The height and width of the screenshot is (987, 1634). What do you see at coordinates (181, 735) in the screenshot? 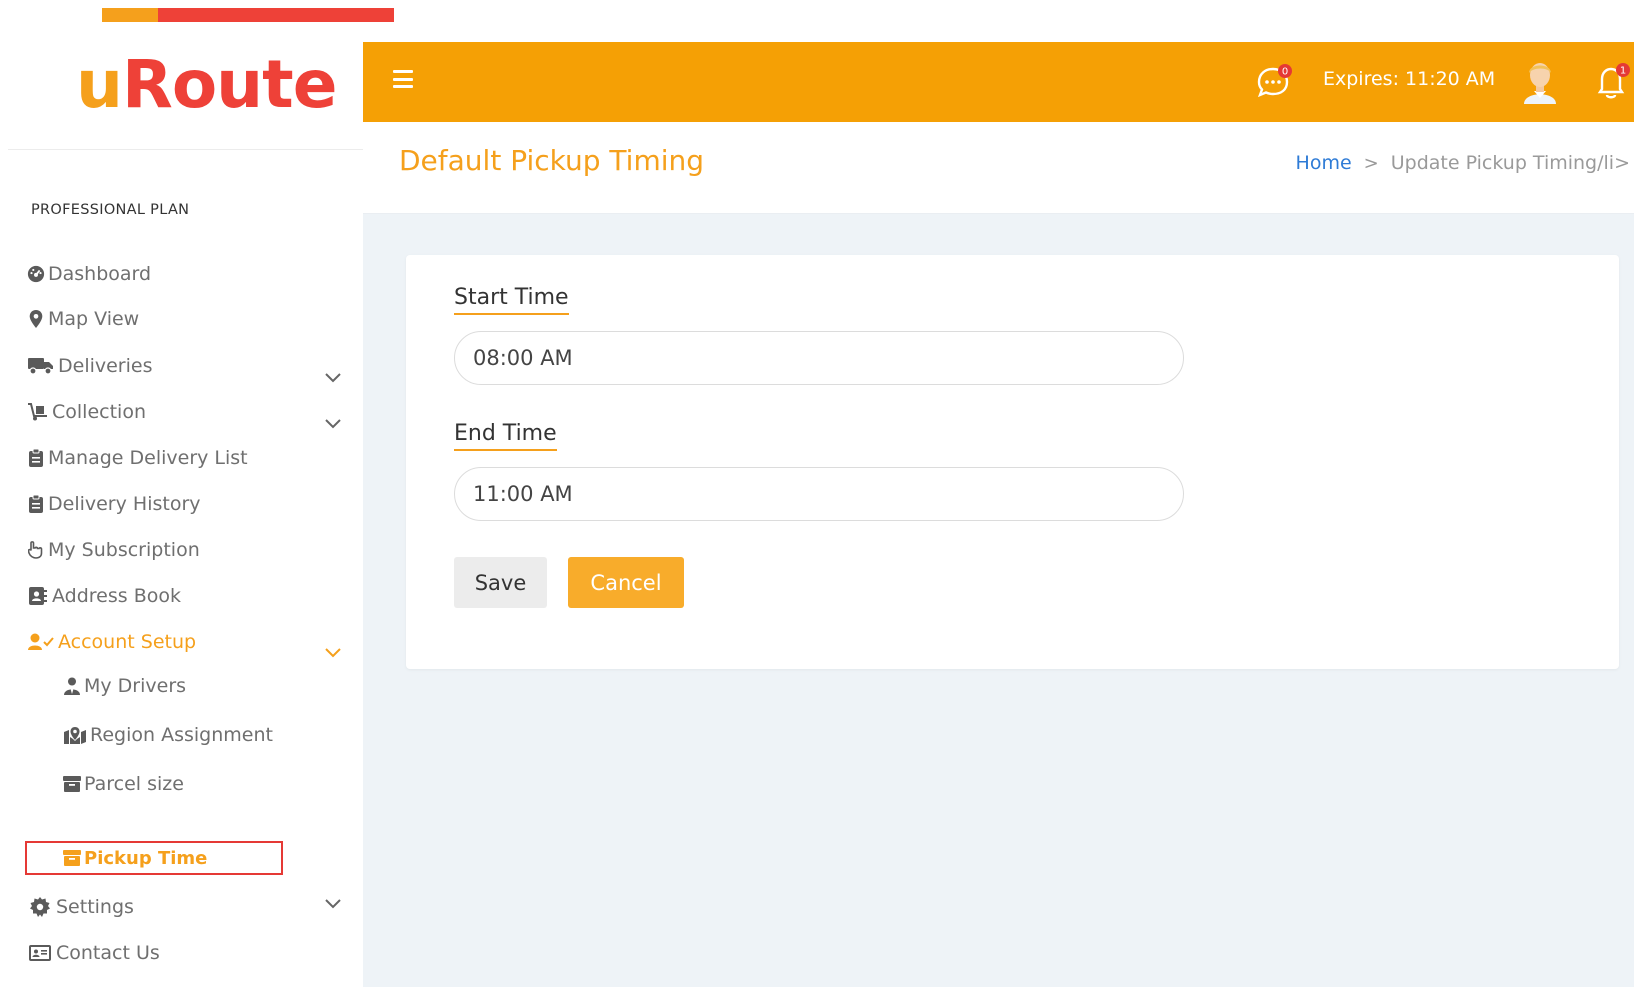
I see `sidebar-item-label: Region Assignment` at bounding box center [181, 735].